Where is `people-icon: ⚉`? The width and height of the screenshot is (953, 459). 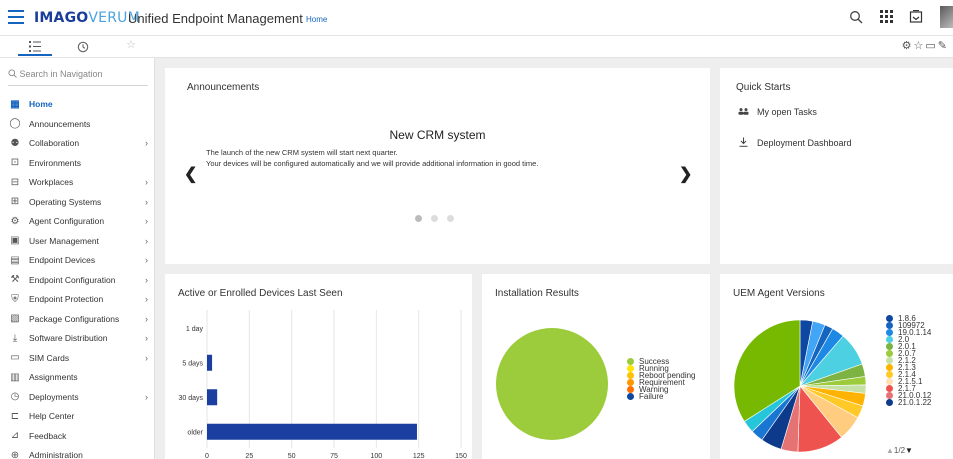
people-icon: ⚉ is located at coordinates (15, 143).